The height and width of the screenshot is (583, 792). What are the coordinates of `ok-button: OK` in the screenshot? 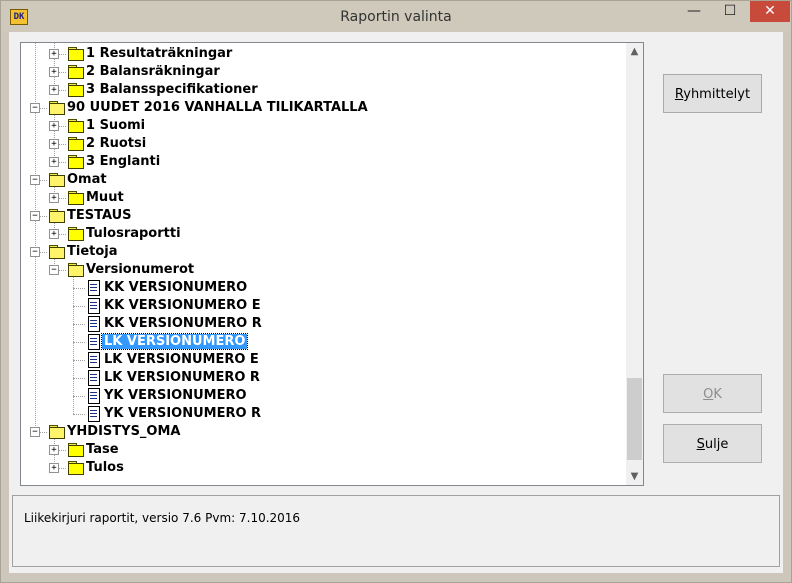 It's located at (712, 393).